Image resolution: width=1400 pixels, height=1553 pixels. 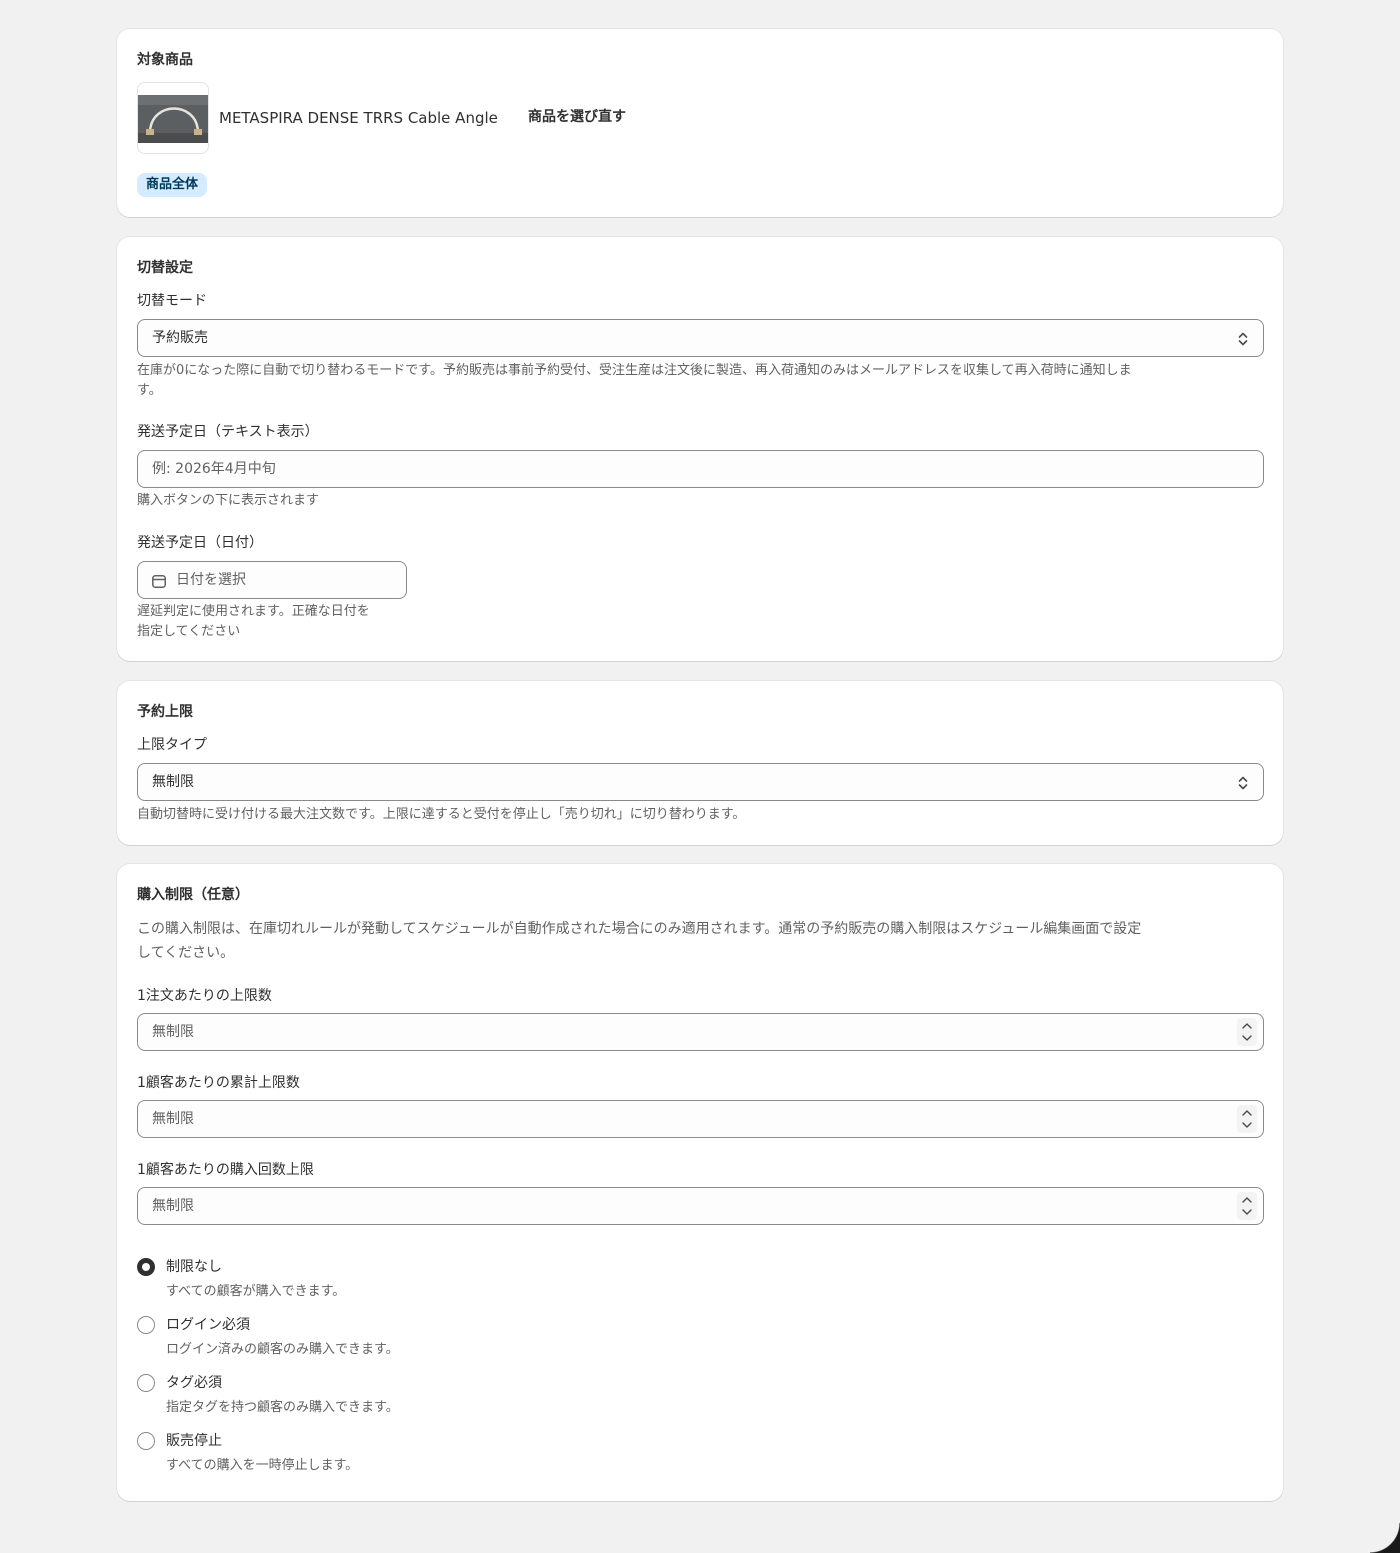 I want to click on window-corner, so click(x=1385, y=1538).